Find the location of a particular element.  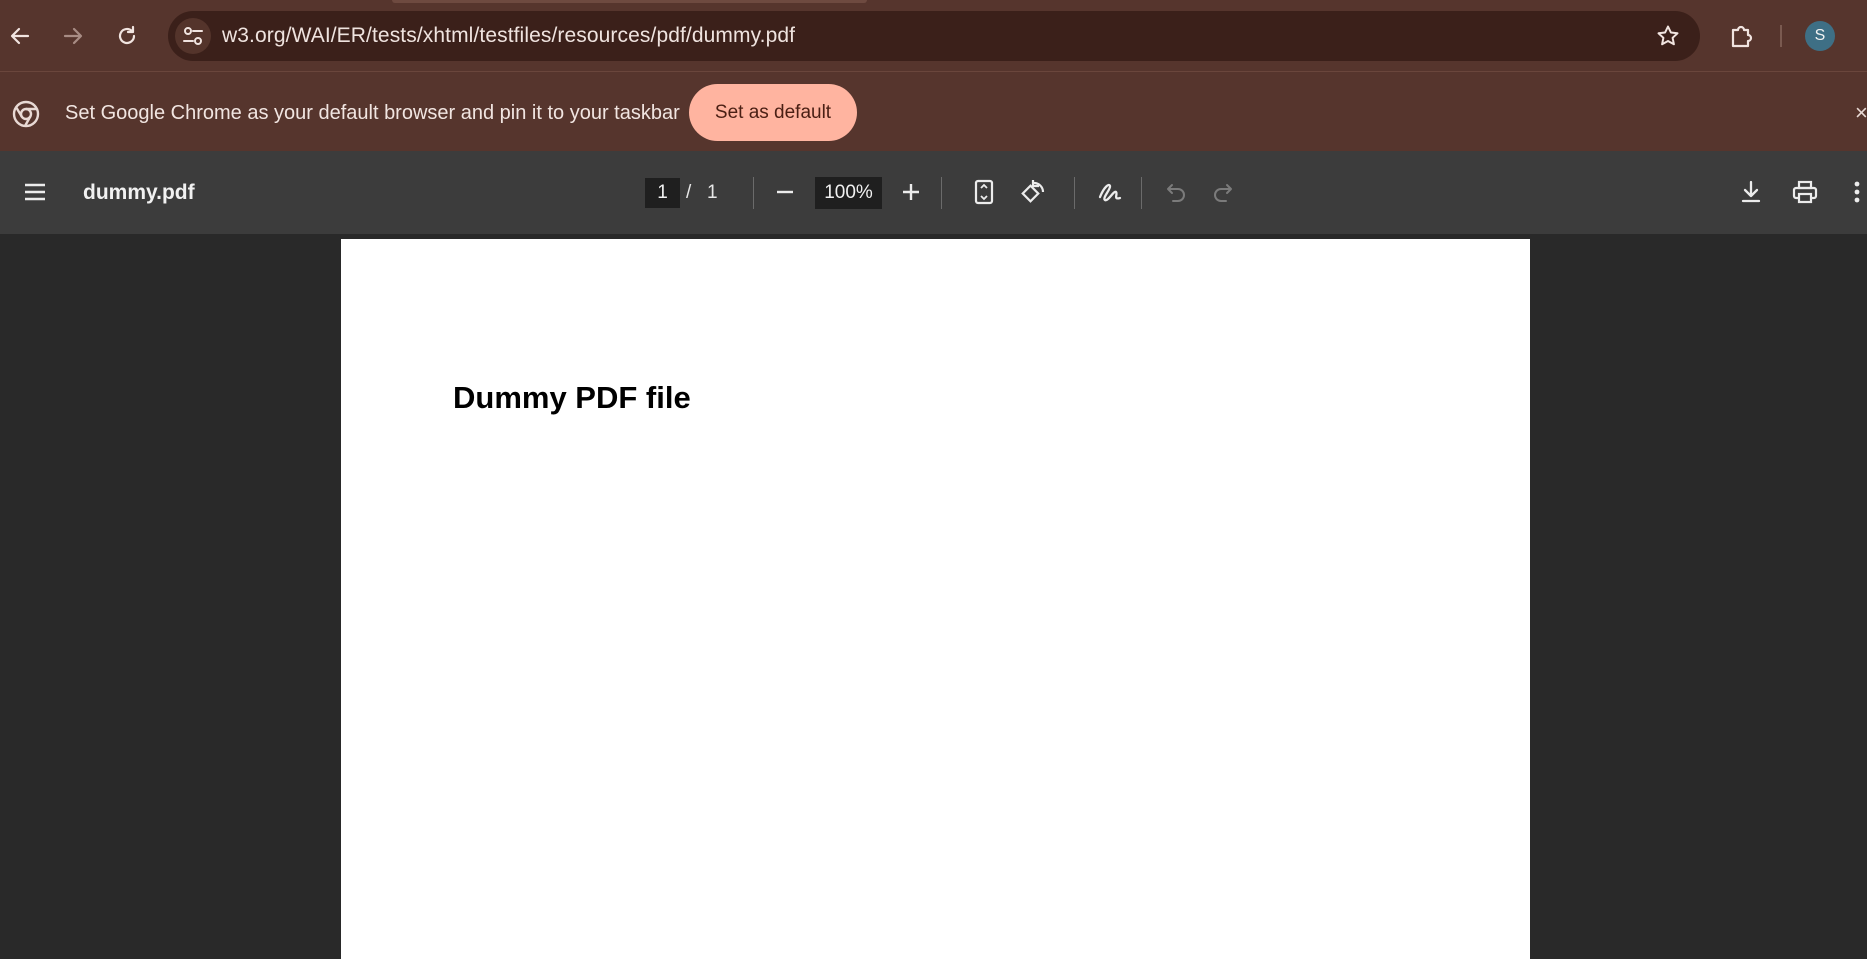

download-button is located at coordinates (1751, 192).